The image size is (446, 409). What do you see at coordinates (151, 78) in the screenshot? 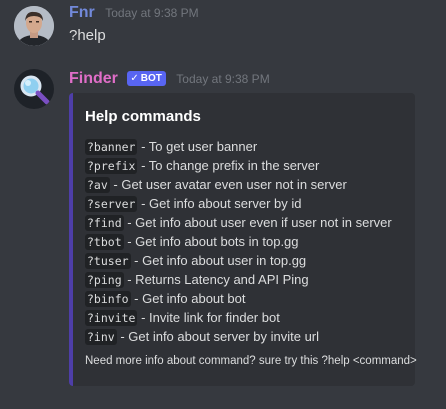
I see `bot-tag-label: BOT` at bounding box center [151, 78].